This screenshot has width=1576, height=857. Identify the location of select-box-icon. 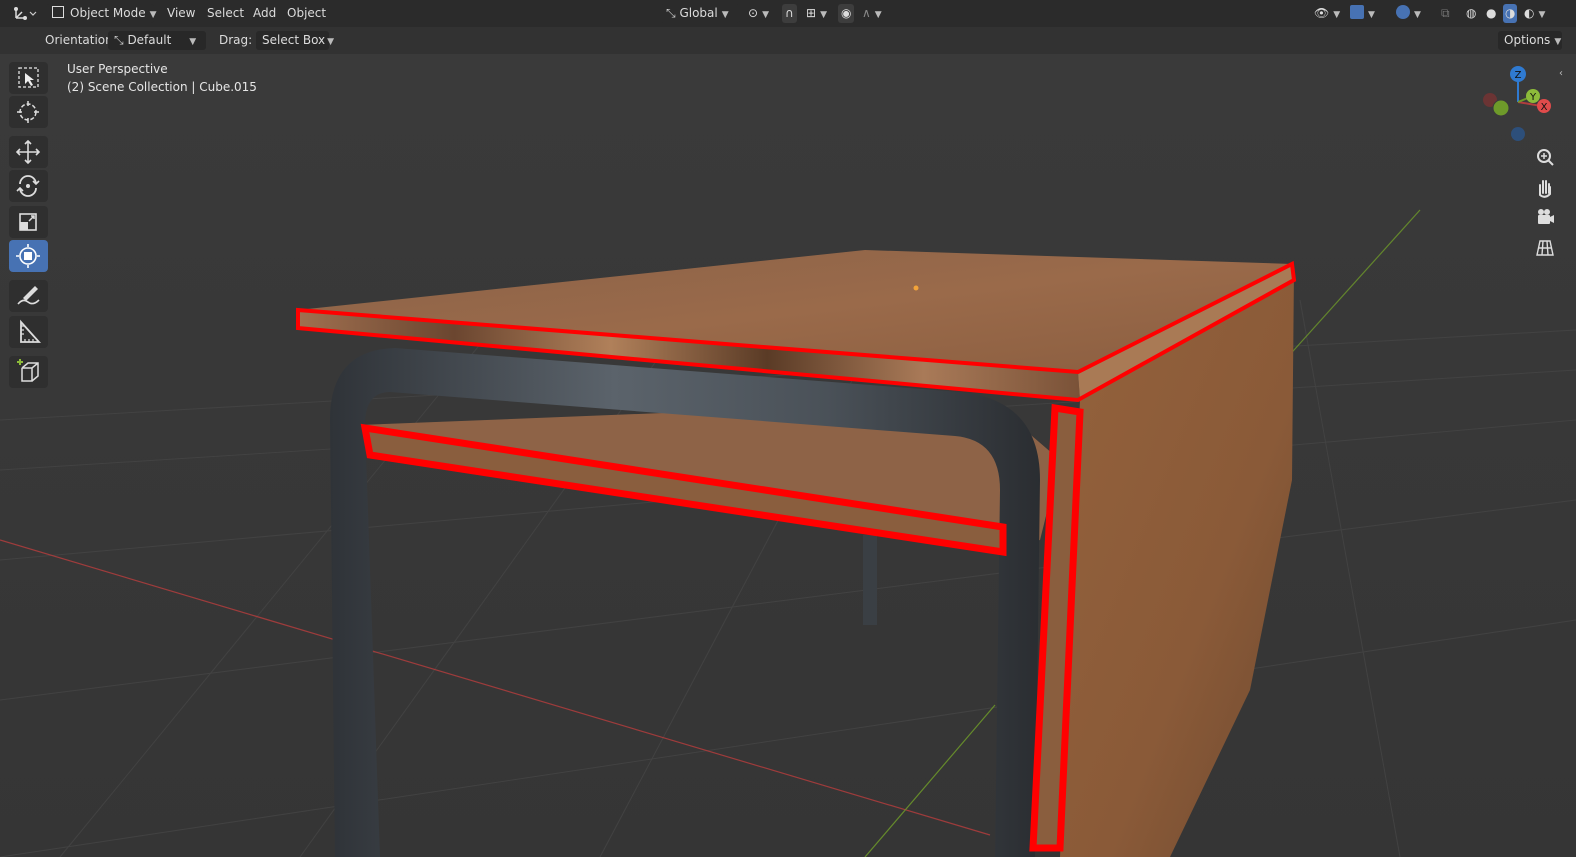
(28, 77).